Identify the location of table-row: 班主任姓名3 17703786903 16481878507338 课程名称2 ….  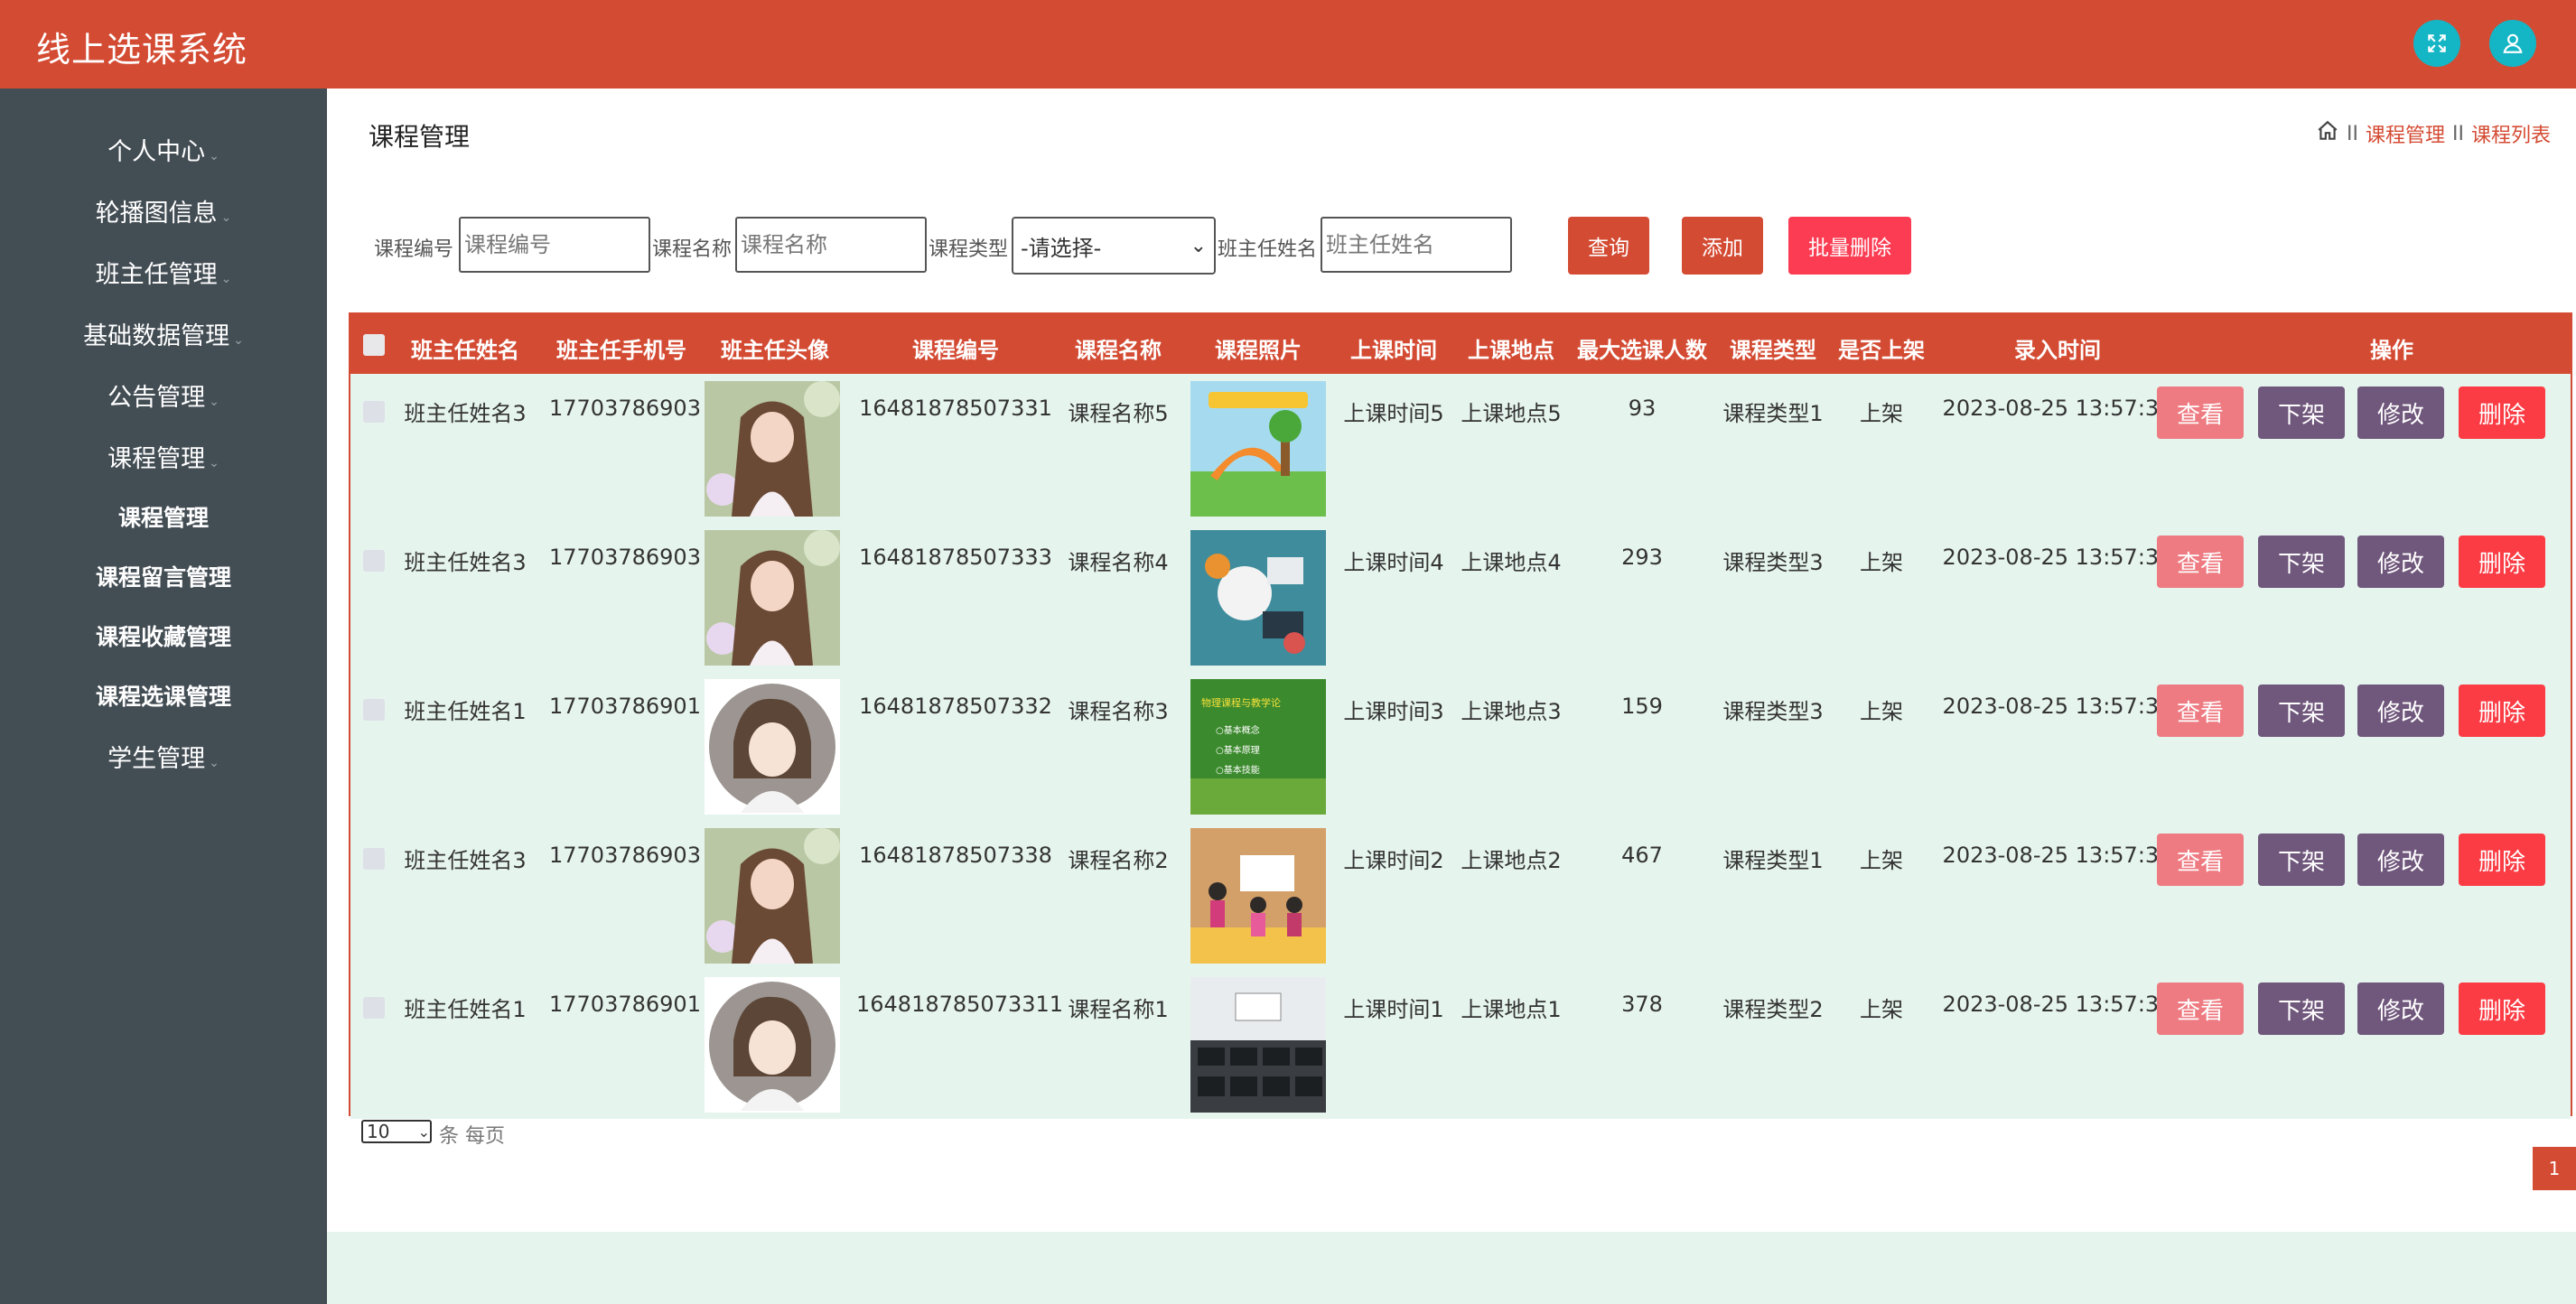
(1460, 896).